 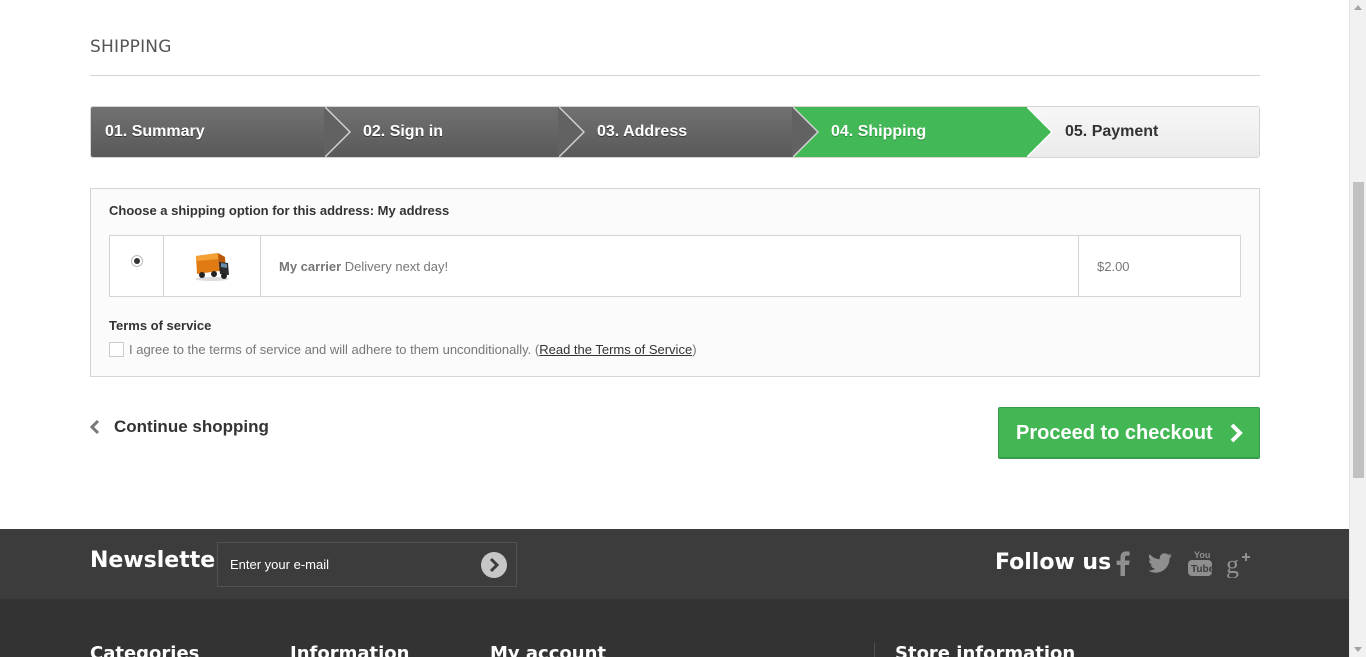 I want to click on carrier-option-row: My carrier Delivery next day! $2.00, so click(x=675, y=266).